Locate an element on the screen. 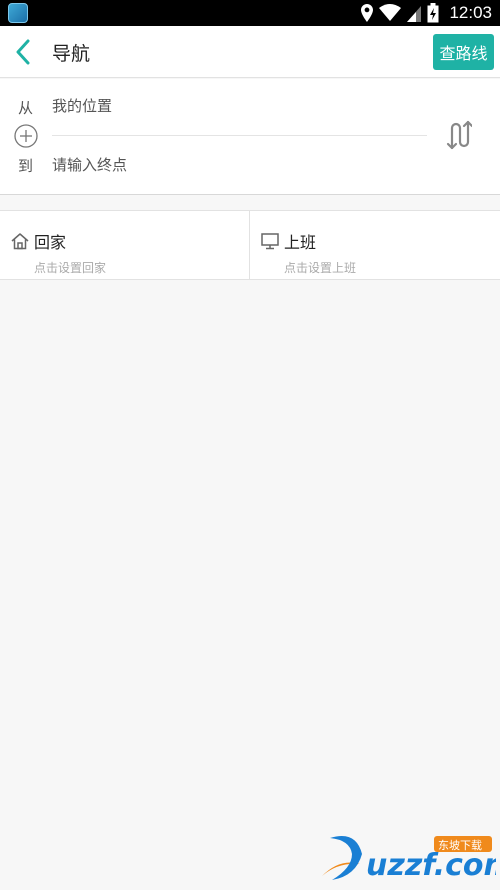  back-button is located at coordinates (23, 52).